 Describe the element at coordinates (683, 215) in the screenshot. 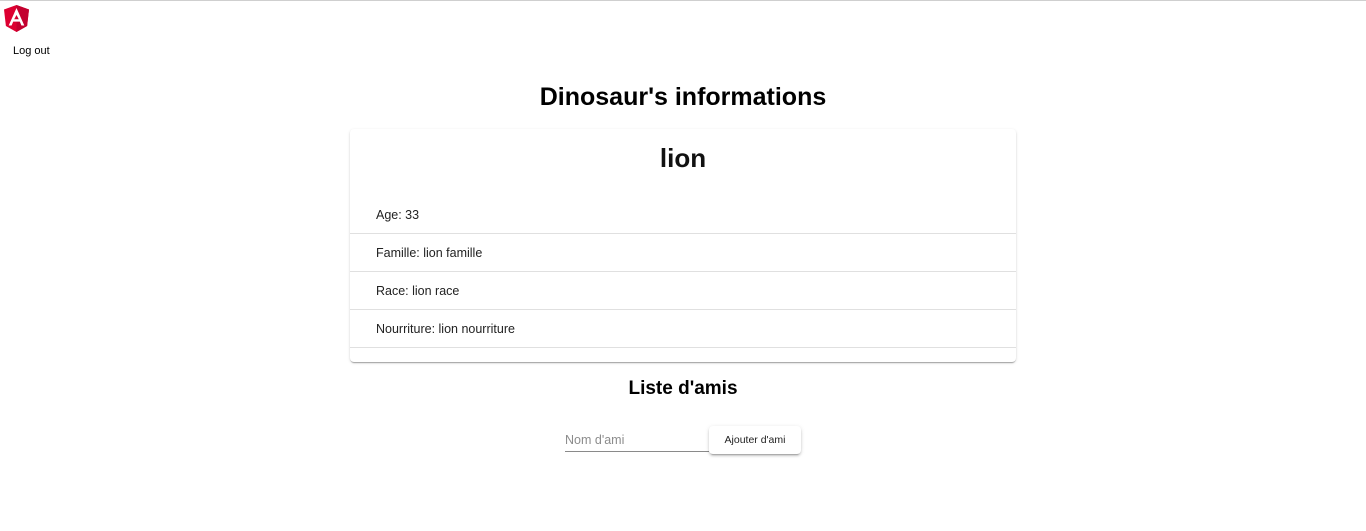

I see `list-item-age: Age: 33` at that location.